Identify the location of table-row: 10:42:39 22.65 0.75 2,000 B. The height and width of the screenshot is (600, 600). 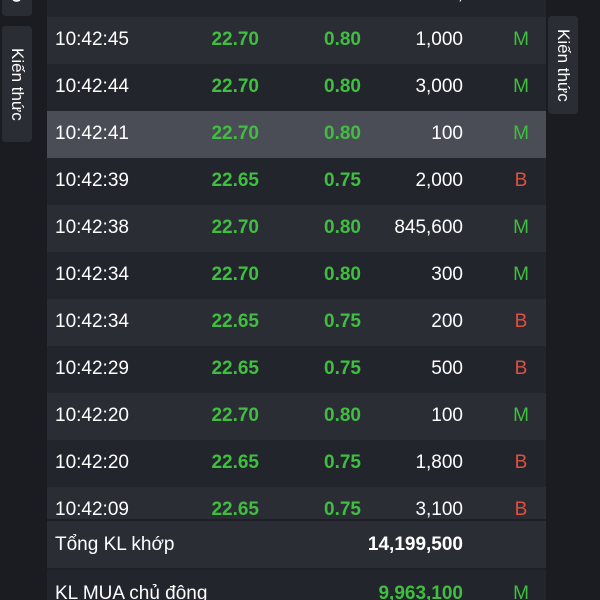
(296, 181).